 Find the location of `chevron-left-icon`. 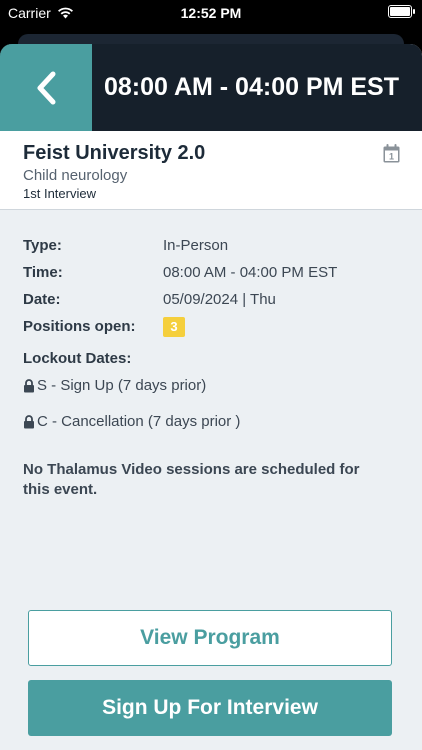

chevron-left-icon is located at coordinates (46, 87).